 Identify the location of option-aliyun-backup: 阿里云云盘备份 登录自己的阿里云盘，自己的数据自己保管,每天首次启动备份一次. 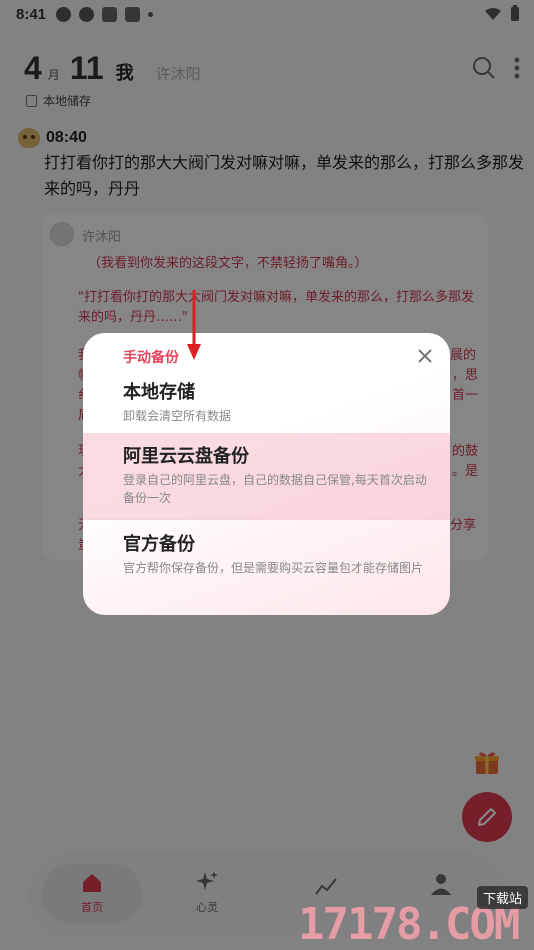
(266, 476).